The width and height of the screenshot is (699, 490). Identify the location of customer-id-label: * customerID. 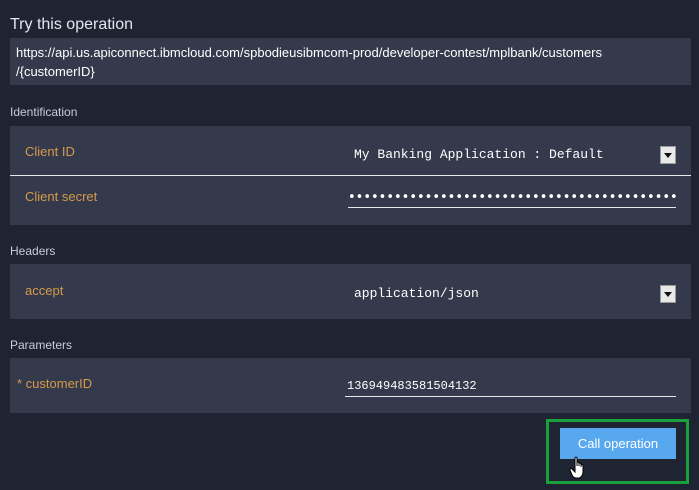
(55, 383).